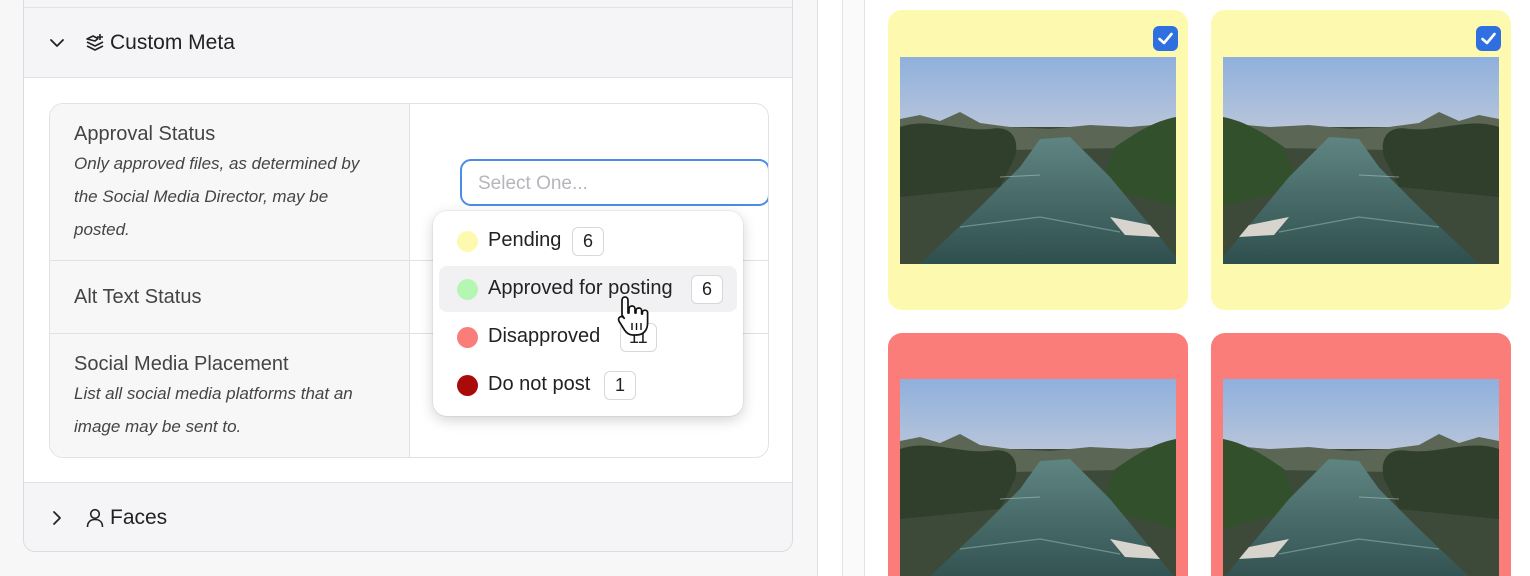  I want to click on option-pending: Pending 6, so click(588, 241).